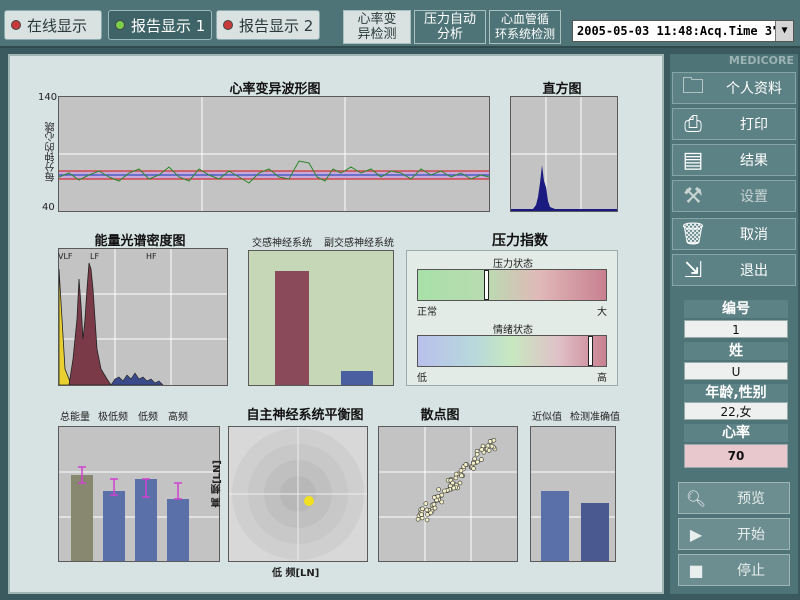  I want to click on settings-button: ⚒ 设置, so click(734, 196).